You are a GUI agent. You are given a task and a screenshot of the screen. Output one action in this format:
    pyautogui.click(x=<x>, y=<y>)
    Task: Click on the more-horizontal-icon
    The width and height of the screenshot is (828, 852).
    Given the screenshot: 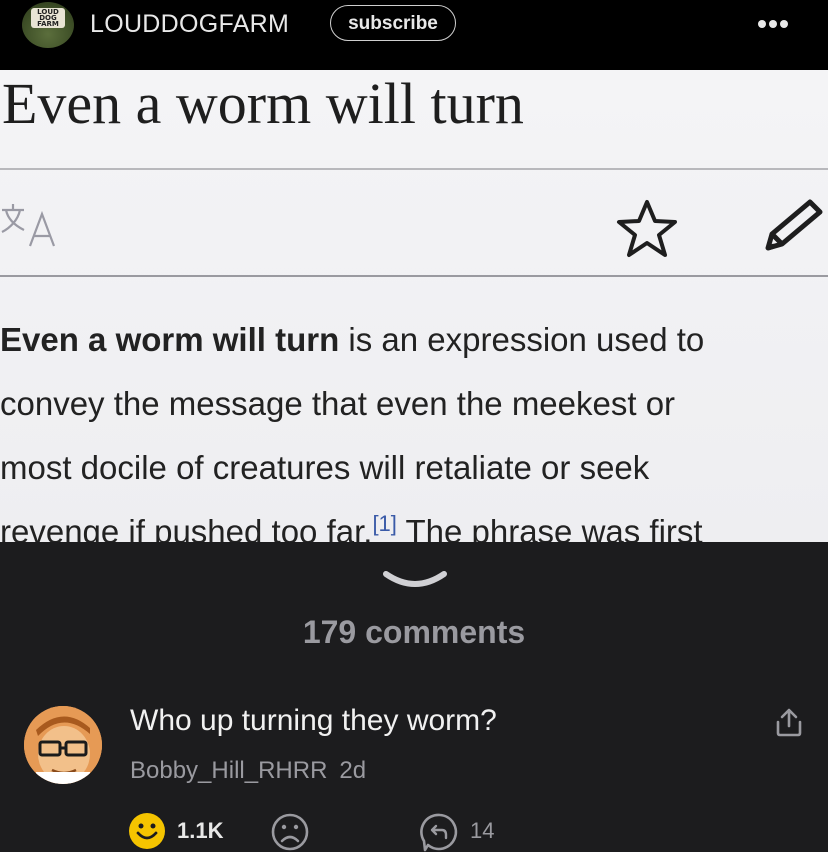 What is the action you would take?
    pyautogui.click(x=777, y=22)
    